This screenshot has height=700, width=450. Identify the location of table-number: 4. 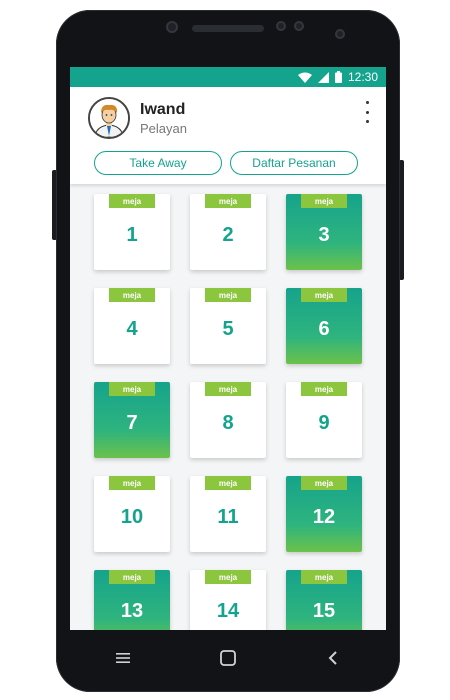
(132, 329).